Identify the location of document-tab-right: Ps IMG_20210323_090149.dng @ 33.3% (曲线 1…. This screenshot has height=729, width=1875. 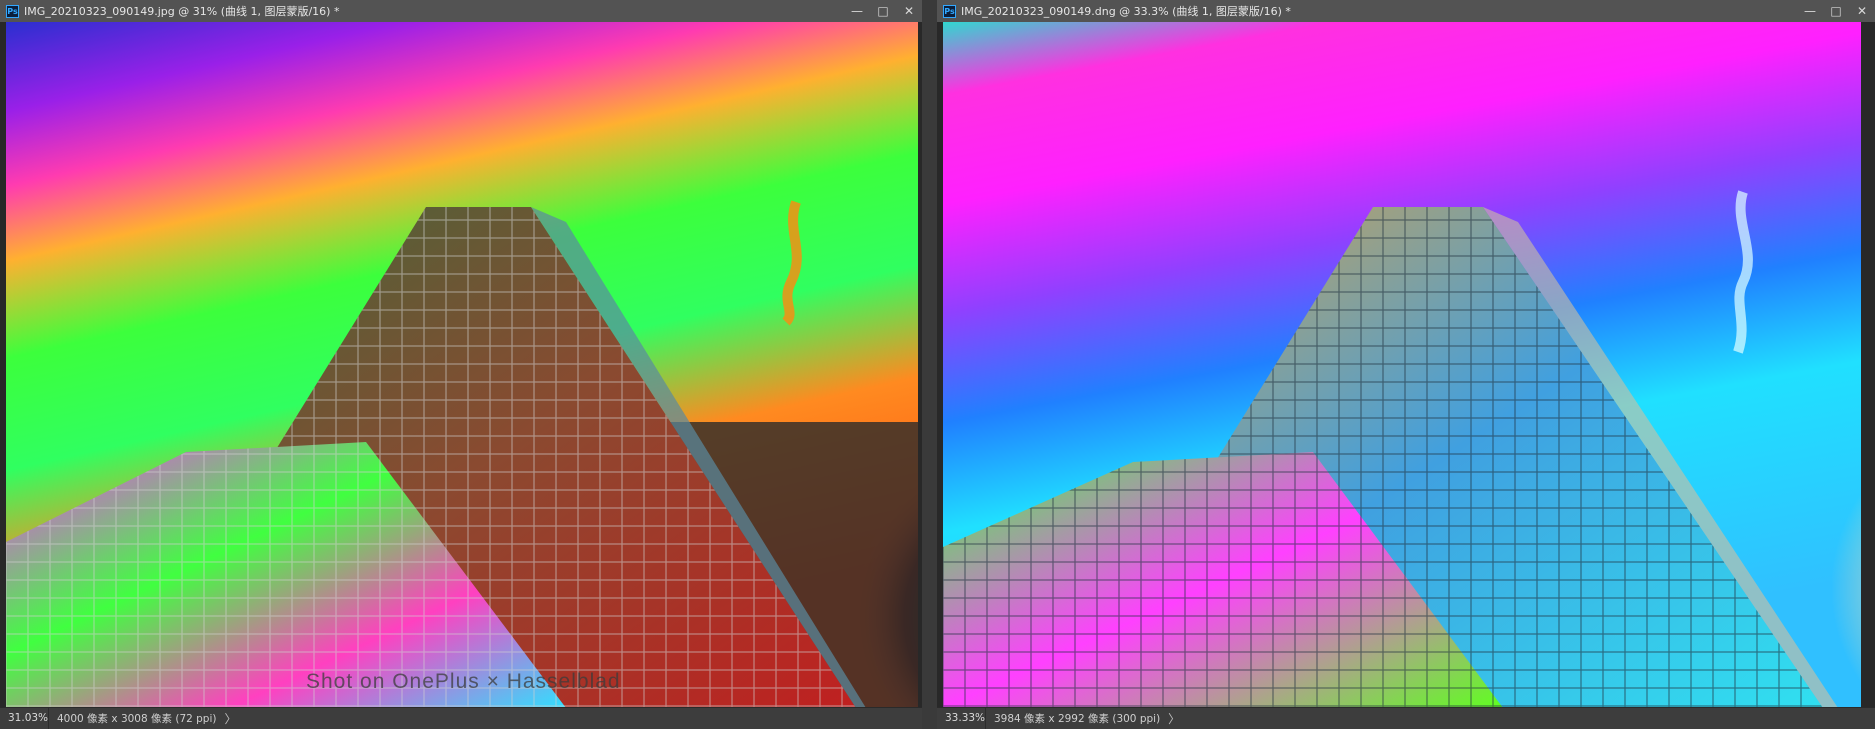
(1406, 11).